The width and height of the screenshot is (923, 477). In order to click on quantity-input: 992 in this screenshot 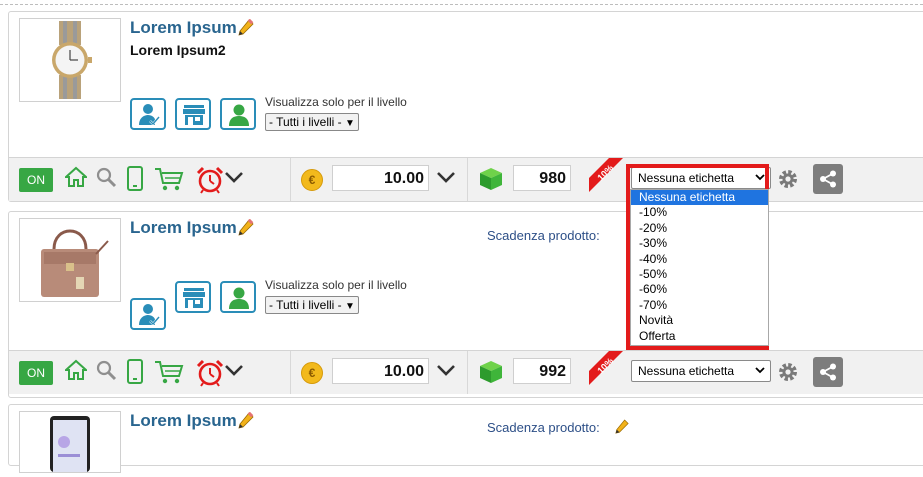, I will do `click(542, 371)`.